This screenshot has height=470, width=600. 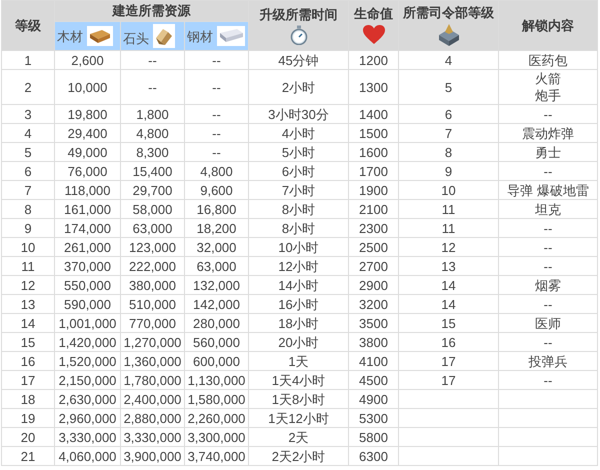 What do you see at coordinates (87, 152) in the screenshot?
I see `table-cell: 49,000` at bounding box center [87, 152].